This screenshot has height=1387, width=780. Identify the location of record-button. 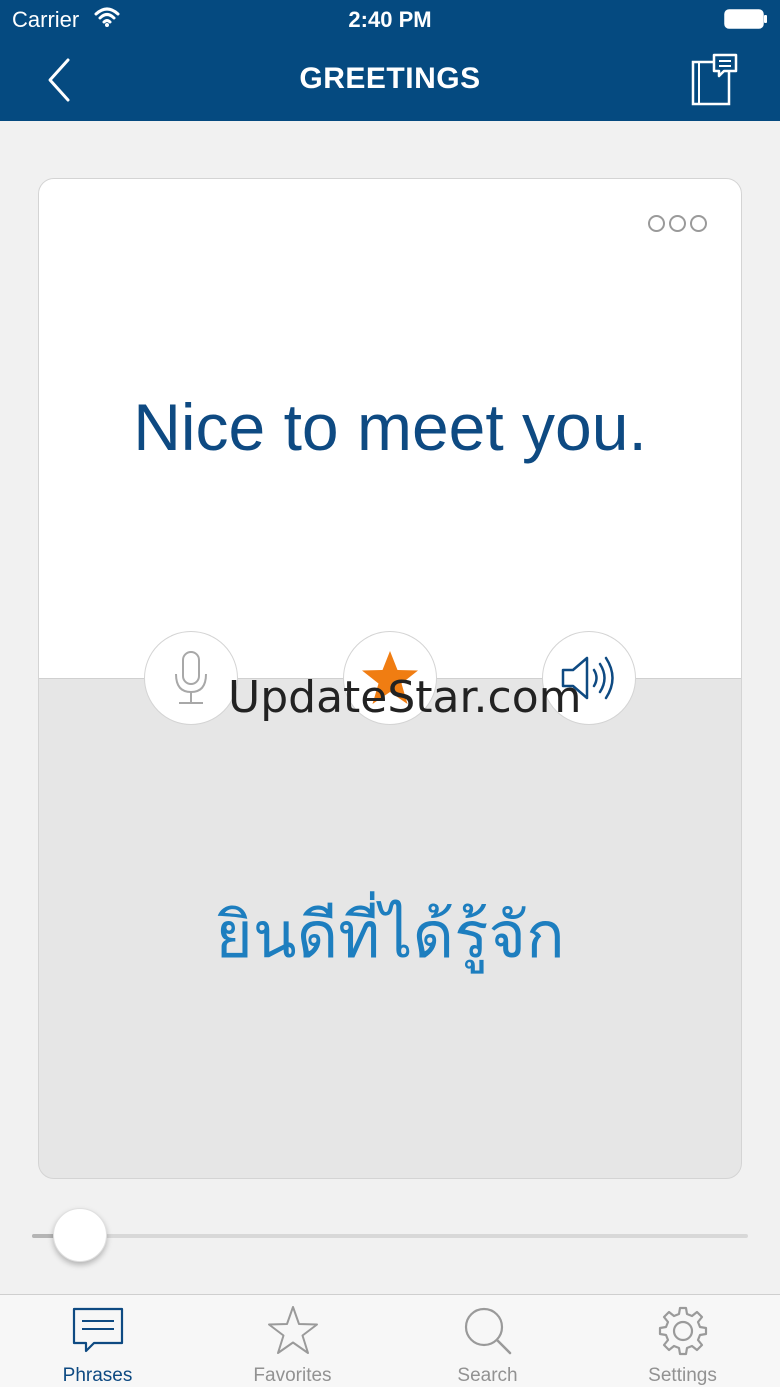
(191, 678).